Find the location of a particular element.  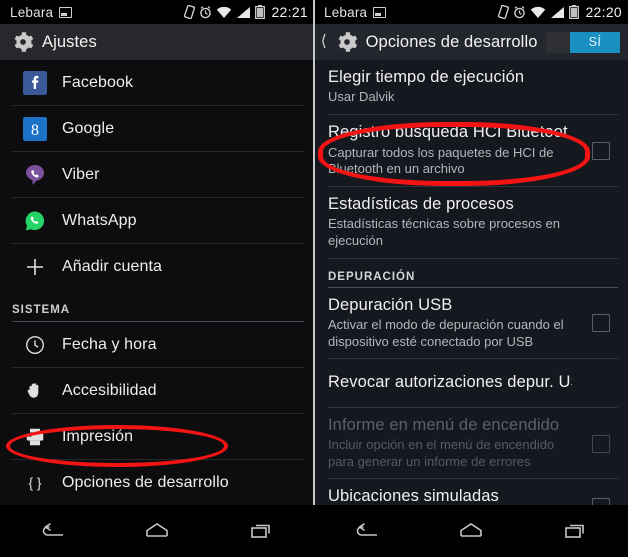

list-item-label: Google is located at coordinates (88, 128).